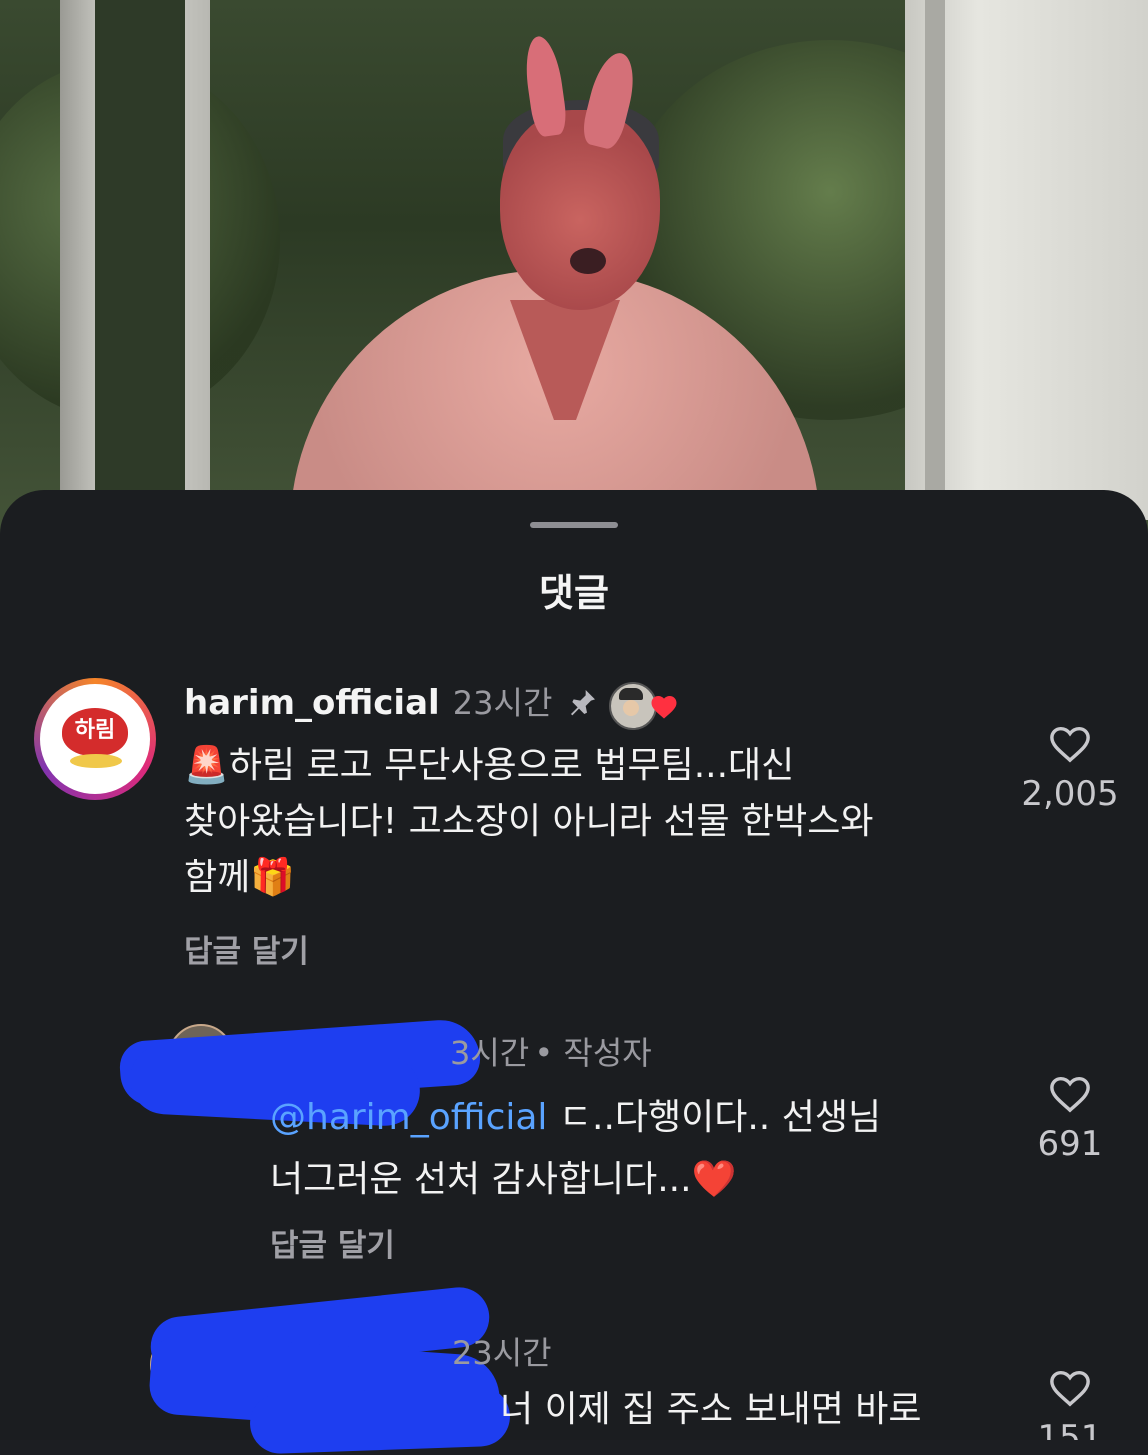 This screenshot has width=1148, height=1455. I want to click on like-control: 151, so click(1070, 1403).